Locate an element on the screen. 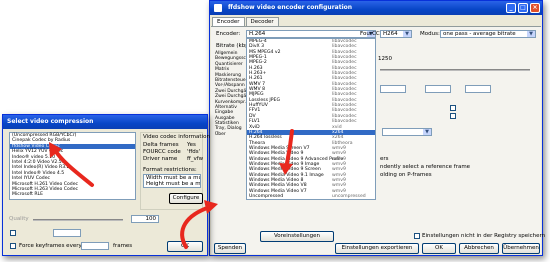 Image resolution: width=550 pixels, height=262 pixels. codec-option-name: DivX 3 is located at coordinates (257, 47).